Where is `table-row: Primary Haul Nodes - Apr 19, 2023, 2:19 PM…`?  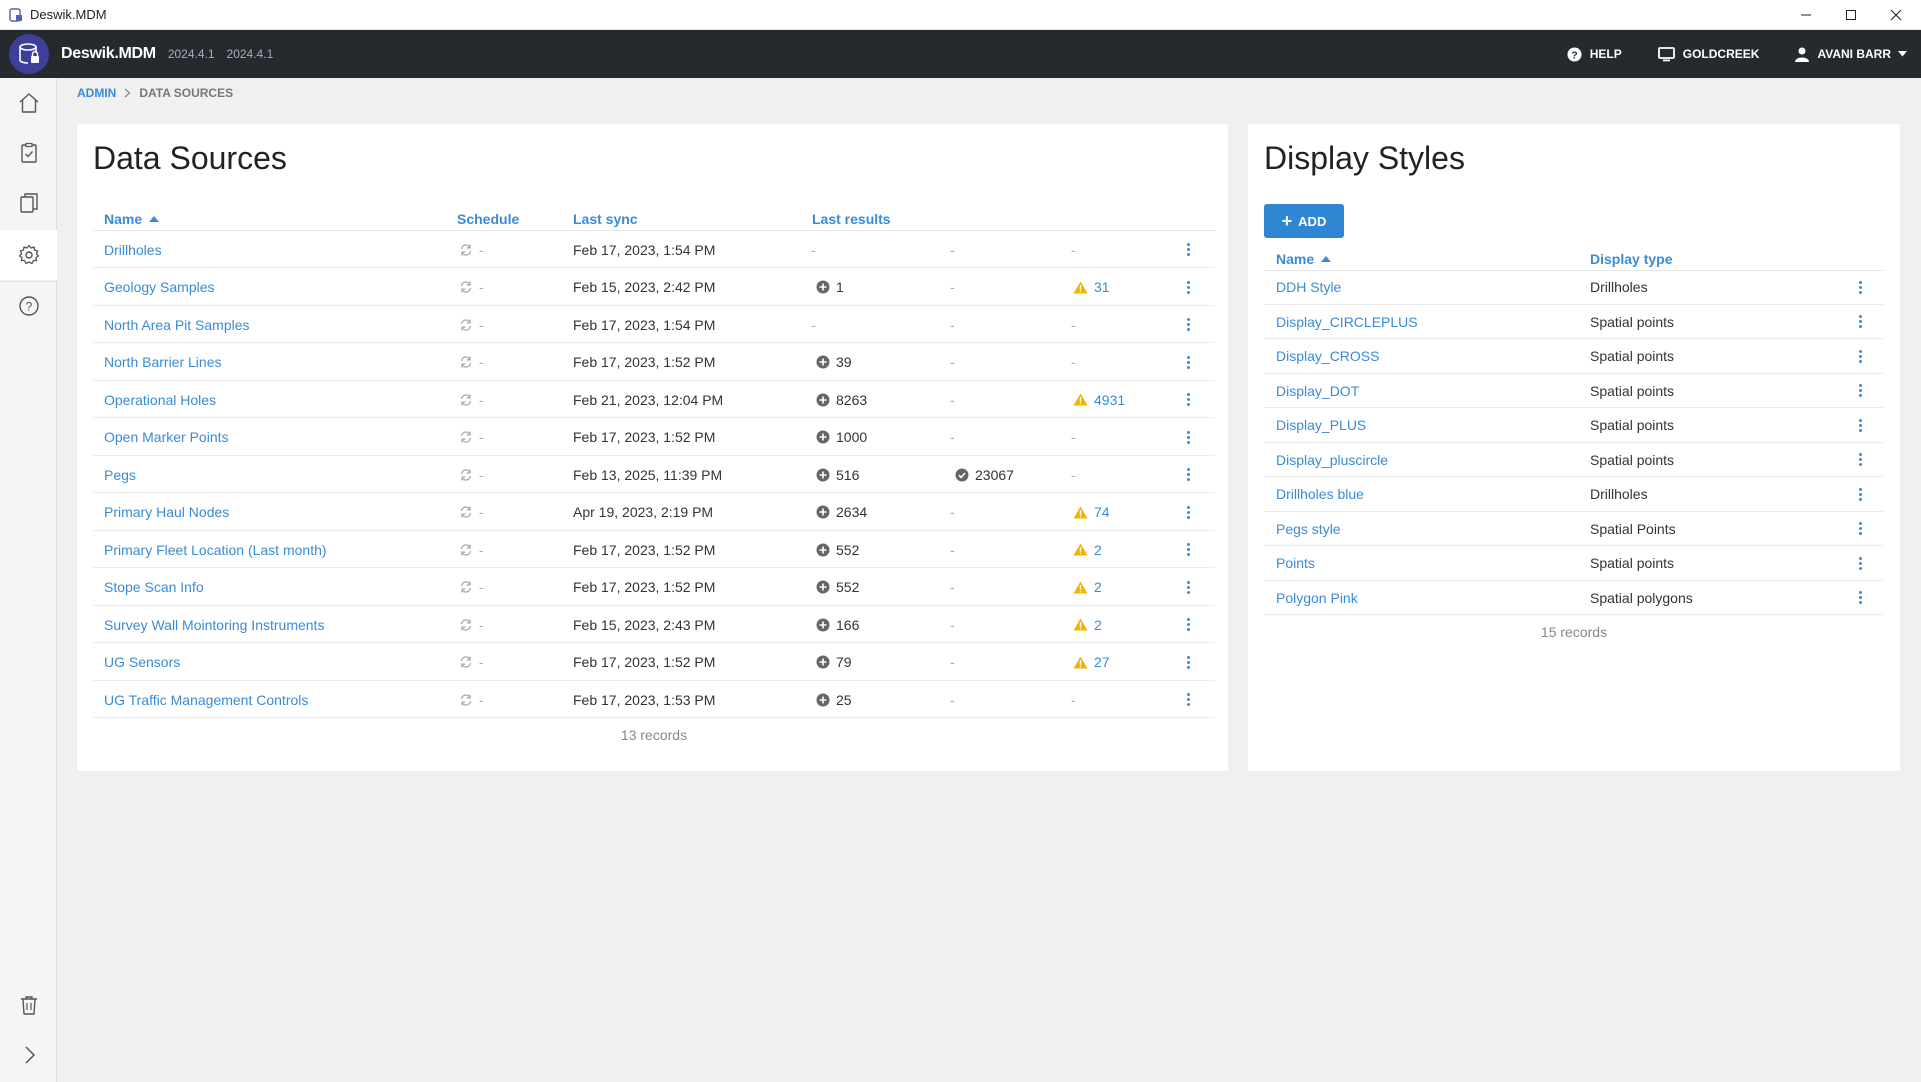
table-row: Primary Haul Nodes - Apr 19, 2023, 2:19 PM… is located at coordinates (654, 512).